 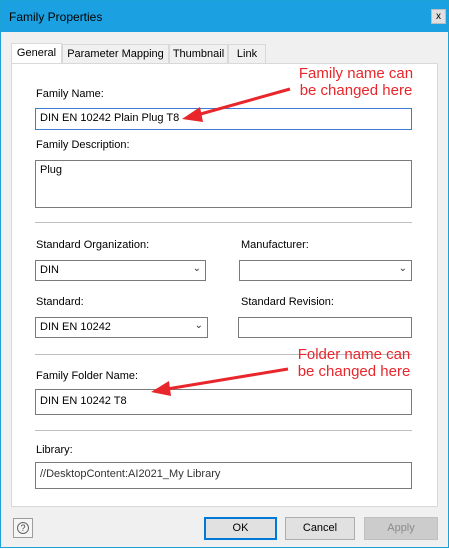 I want to click on help-button: ?, so click(x=23, y=528).